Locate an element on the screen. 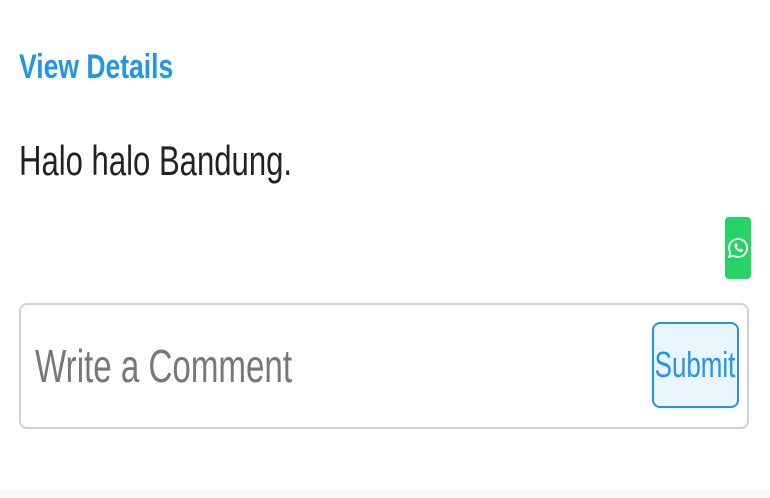 This screenshot has width=770, height=498. whatsapp-share-button is located at coordinates (738, 248).